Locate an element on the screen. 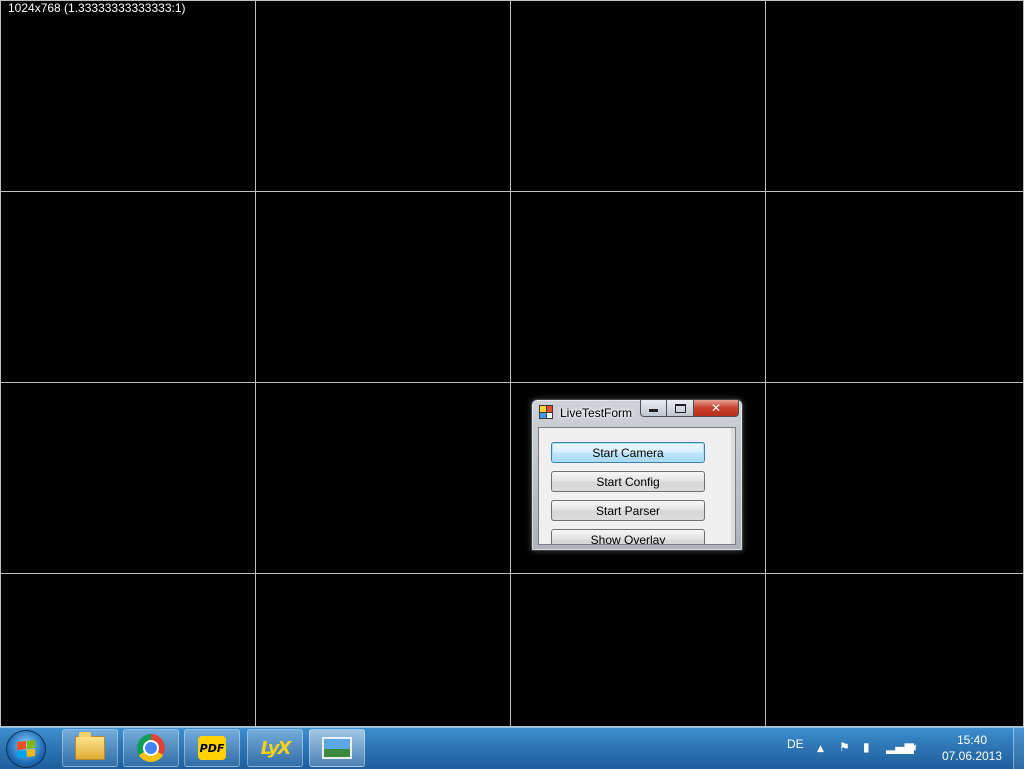 This screenshot has height=769, width=1024. power-icon: ▮ is located at coordinates (866, 747).